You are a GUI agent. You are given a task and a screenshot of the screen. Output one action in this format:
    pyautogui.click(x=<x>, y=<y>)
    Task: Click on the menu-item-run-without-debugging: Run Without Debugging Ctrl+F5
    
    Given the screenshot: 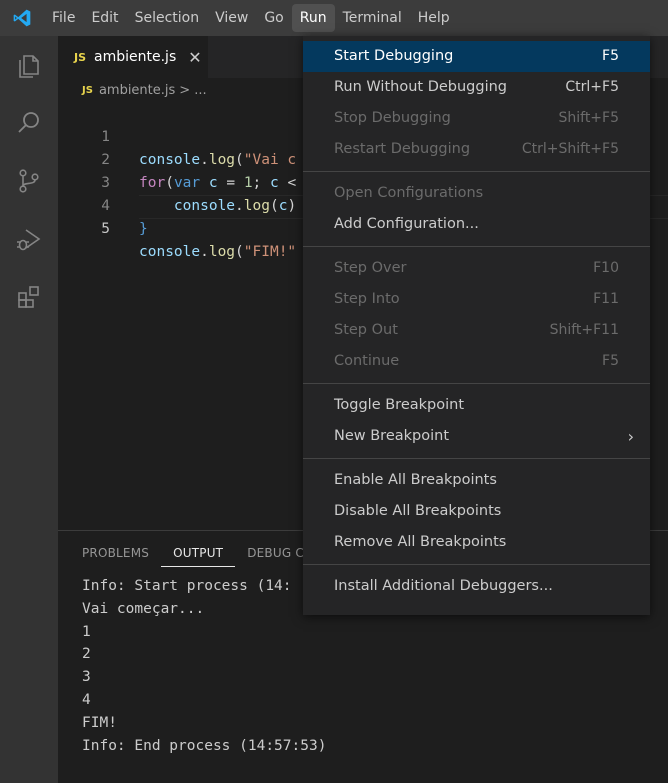 What is the action you would take?
    pyautogui.click(x=476, y=87)
    